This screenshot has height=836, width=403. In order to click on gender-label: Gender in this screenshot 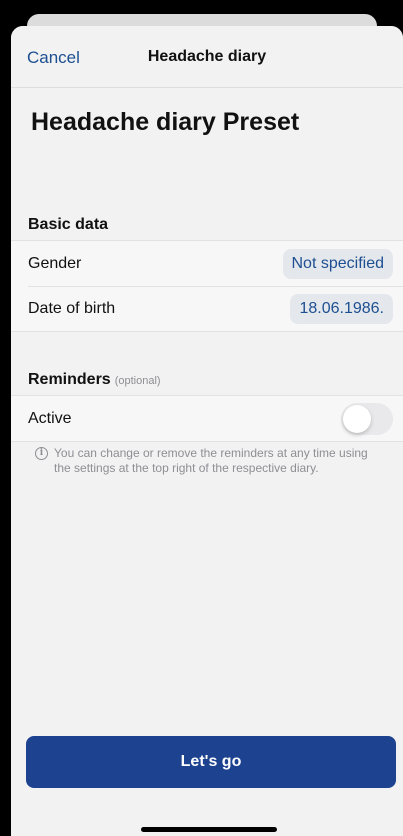, I will do `click(55, 263)`.